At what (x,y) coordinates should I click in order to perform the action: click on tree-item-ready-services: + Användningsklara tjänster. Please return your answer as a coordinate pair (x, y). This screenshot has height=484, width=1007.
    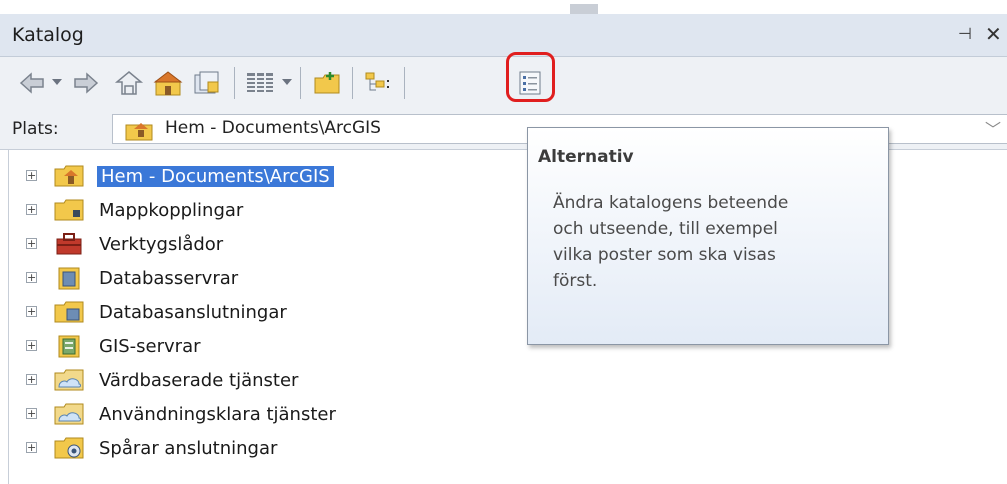
    Looking at the image, I should click on (269, 414).